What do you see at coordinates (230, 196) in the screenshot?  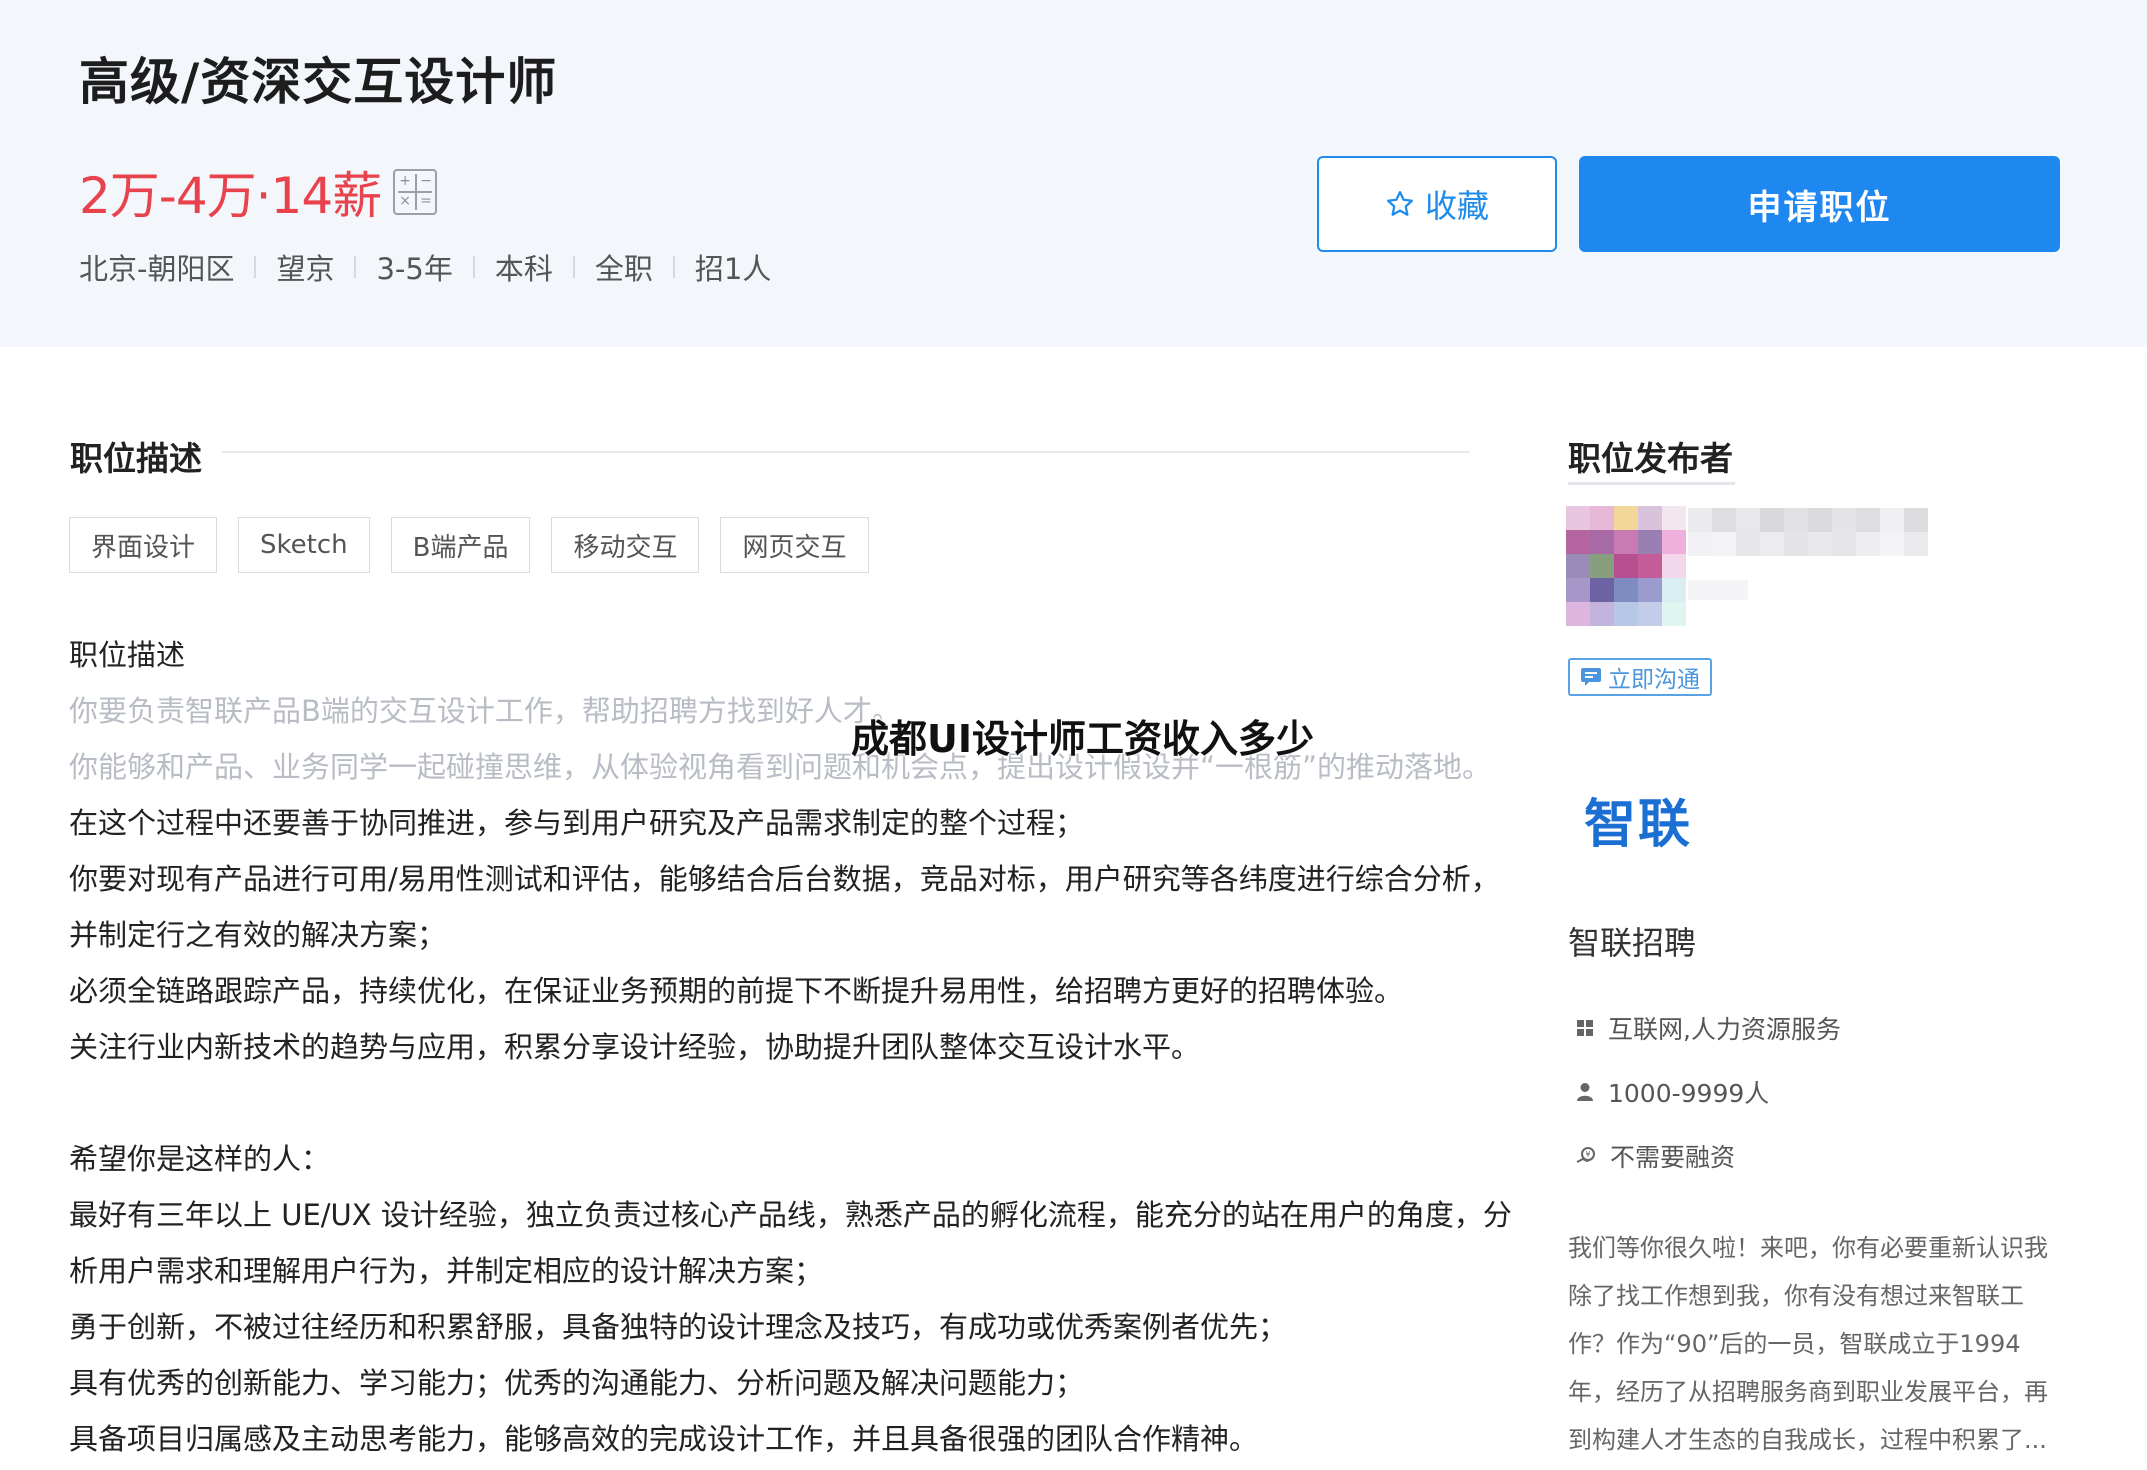 I see `salary: 2万-4万·14薪` at bounding box center [230, 196].